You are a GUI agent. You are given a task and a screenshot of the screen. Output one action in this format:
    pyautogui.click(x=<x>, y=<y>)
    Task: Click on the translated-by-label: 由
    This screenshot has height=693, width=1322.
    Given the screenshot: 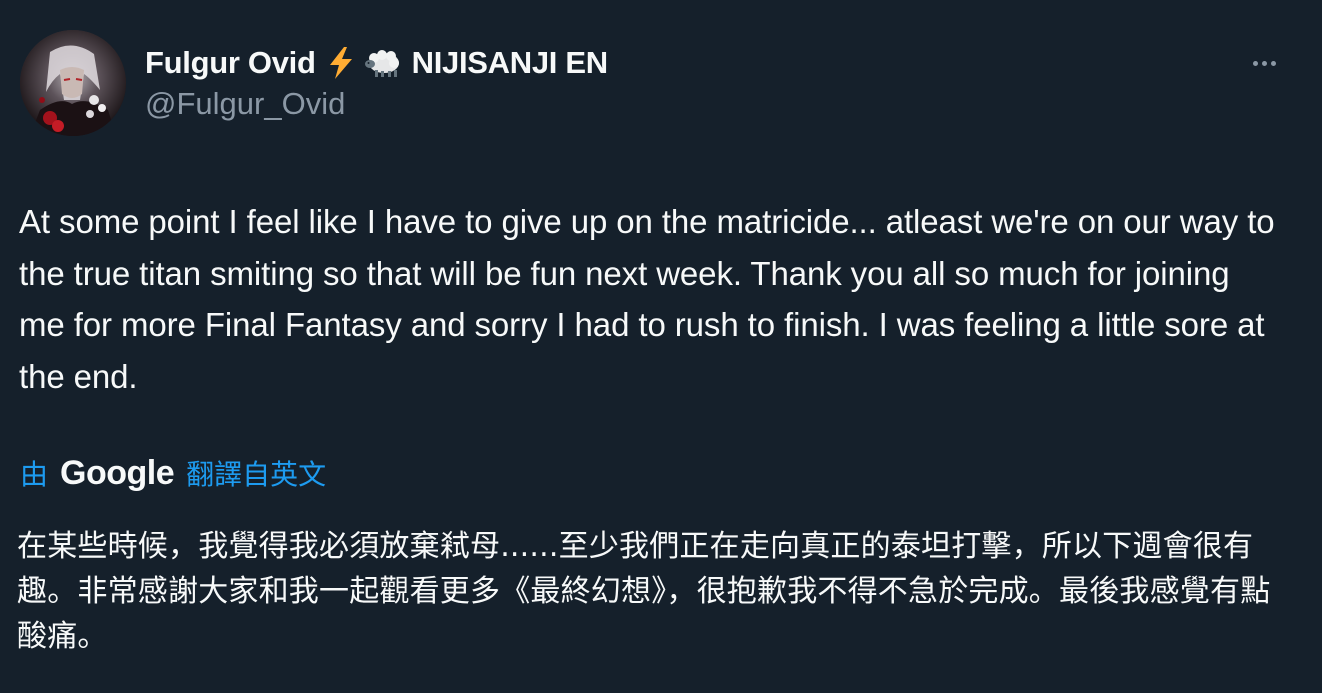 What is the action you would take?
    pyautogui.click(x=34, y=474)
    